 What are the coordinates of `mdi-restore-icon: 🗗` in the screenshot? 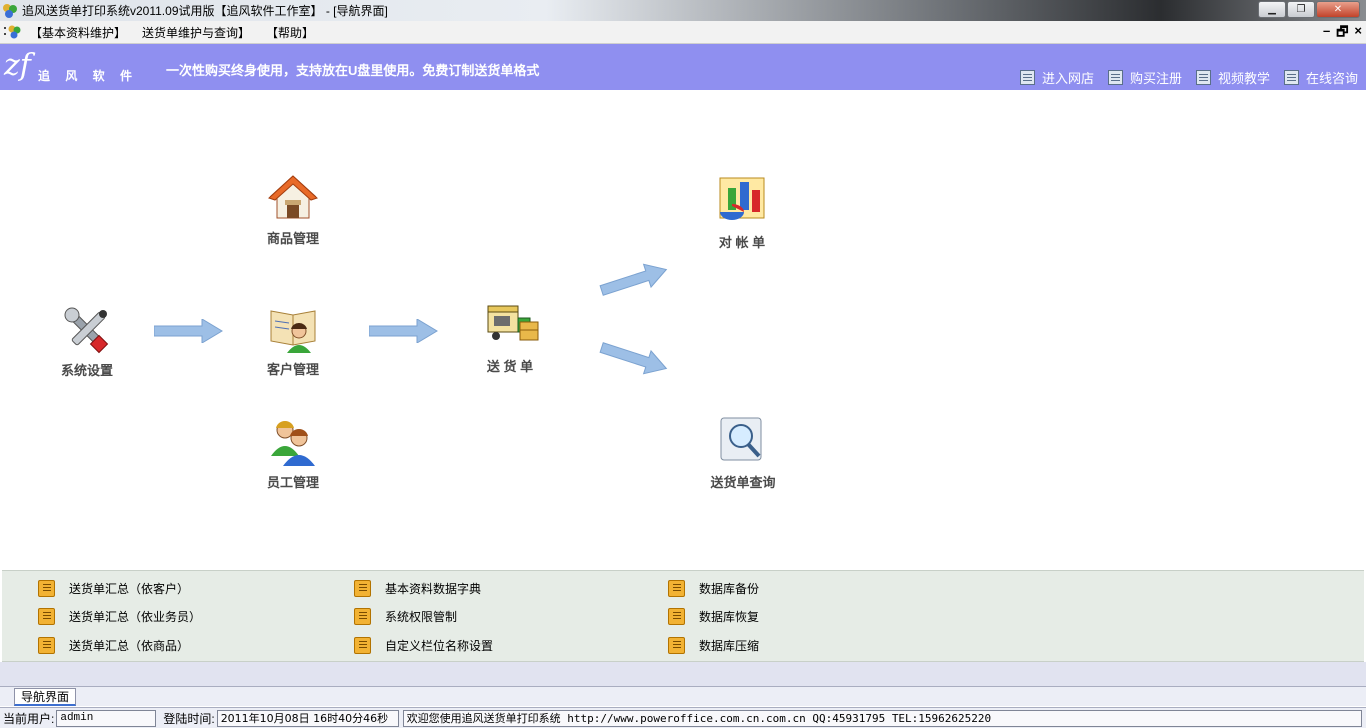 It's located at (1342, 34).